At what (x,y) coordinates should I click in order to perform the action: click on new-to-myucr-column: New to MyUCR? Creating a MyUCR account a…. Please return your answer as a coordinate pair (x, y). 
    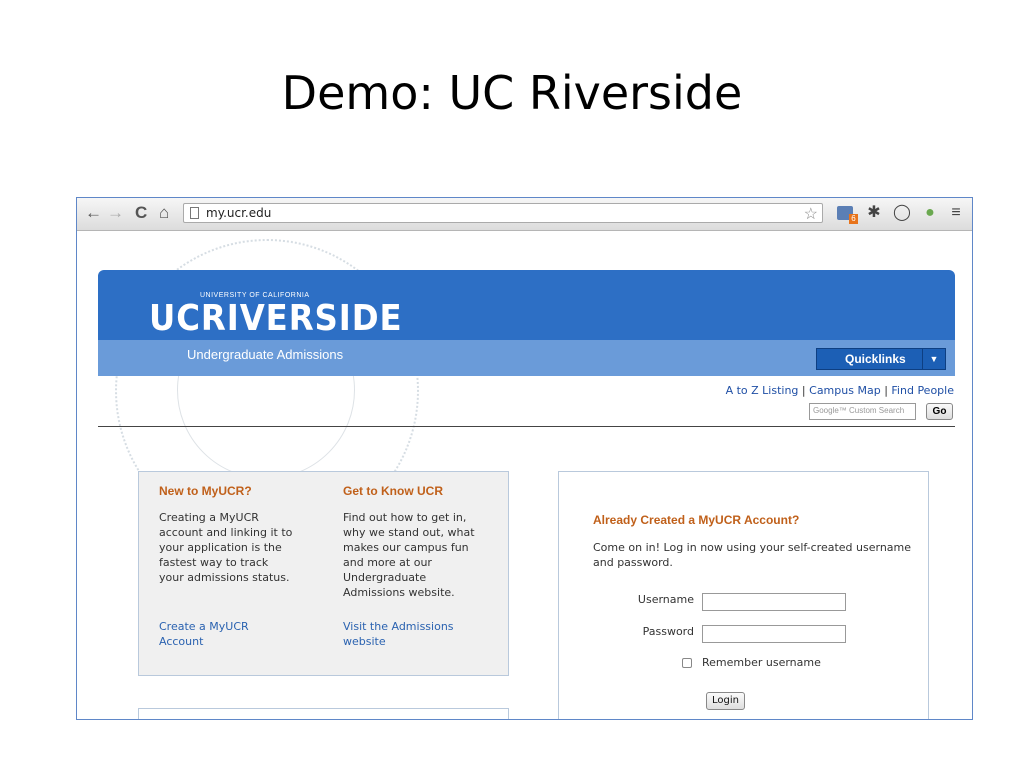
    Looking at the image, I should click on (239, 566).